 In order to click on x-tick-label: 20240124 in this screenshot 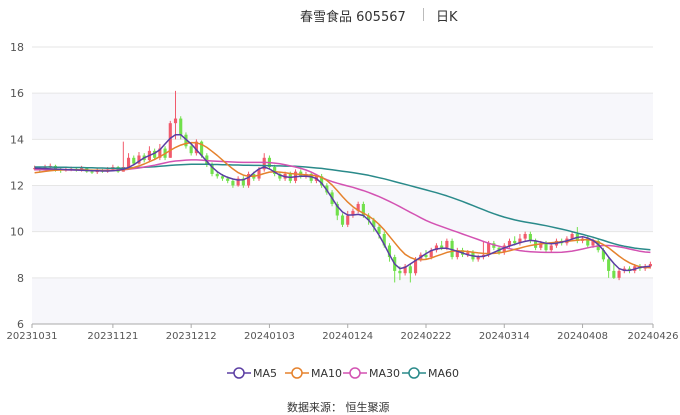, I will do `click(347, 336)`.